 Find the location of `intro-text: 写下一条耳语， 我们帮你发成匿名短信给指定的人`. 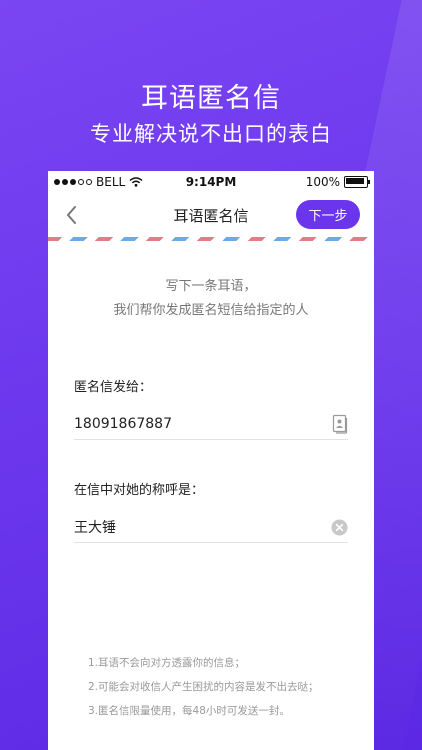

intro-text: 写下一条耳语， 我们帮你发成匿名短信给指定的人 is located at coordinates (211, 299).